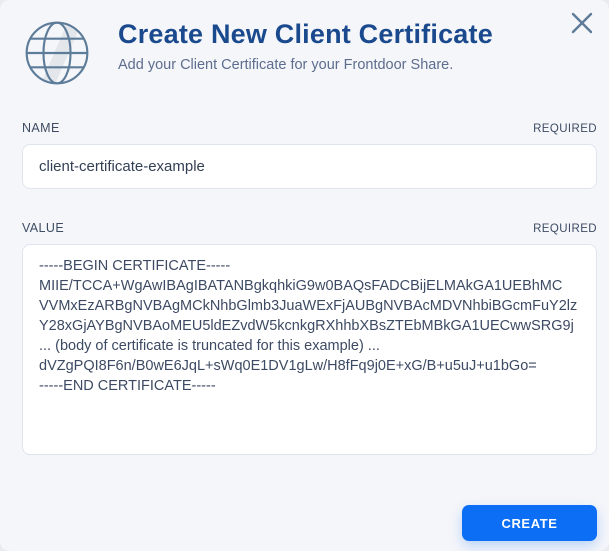  I want to click on field-spacer, so click(309, 205).